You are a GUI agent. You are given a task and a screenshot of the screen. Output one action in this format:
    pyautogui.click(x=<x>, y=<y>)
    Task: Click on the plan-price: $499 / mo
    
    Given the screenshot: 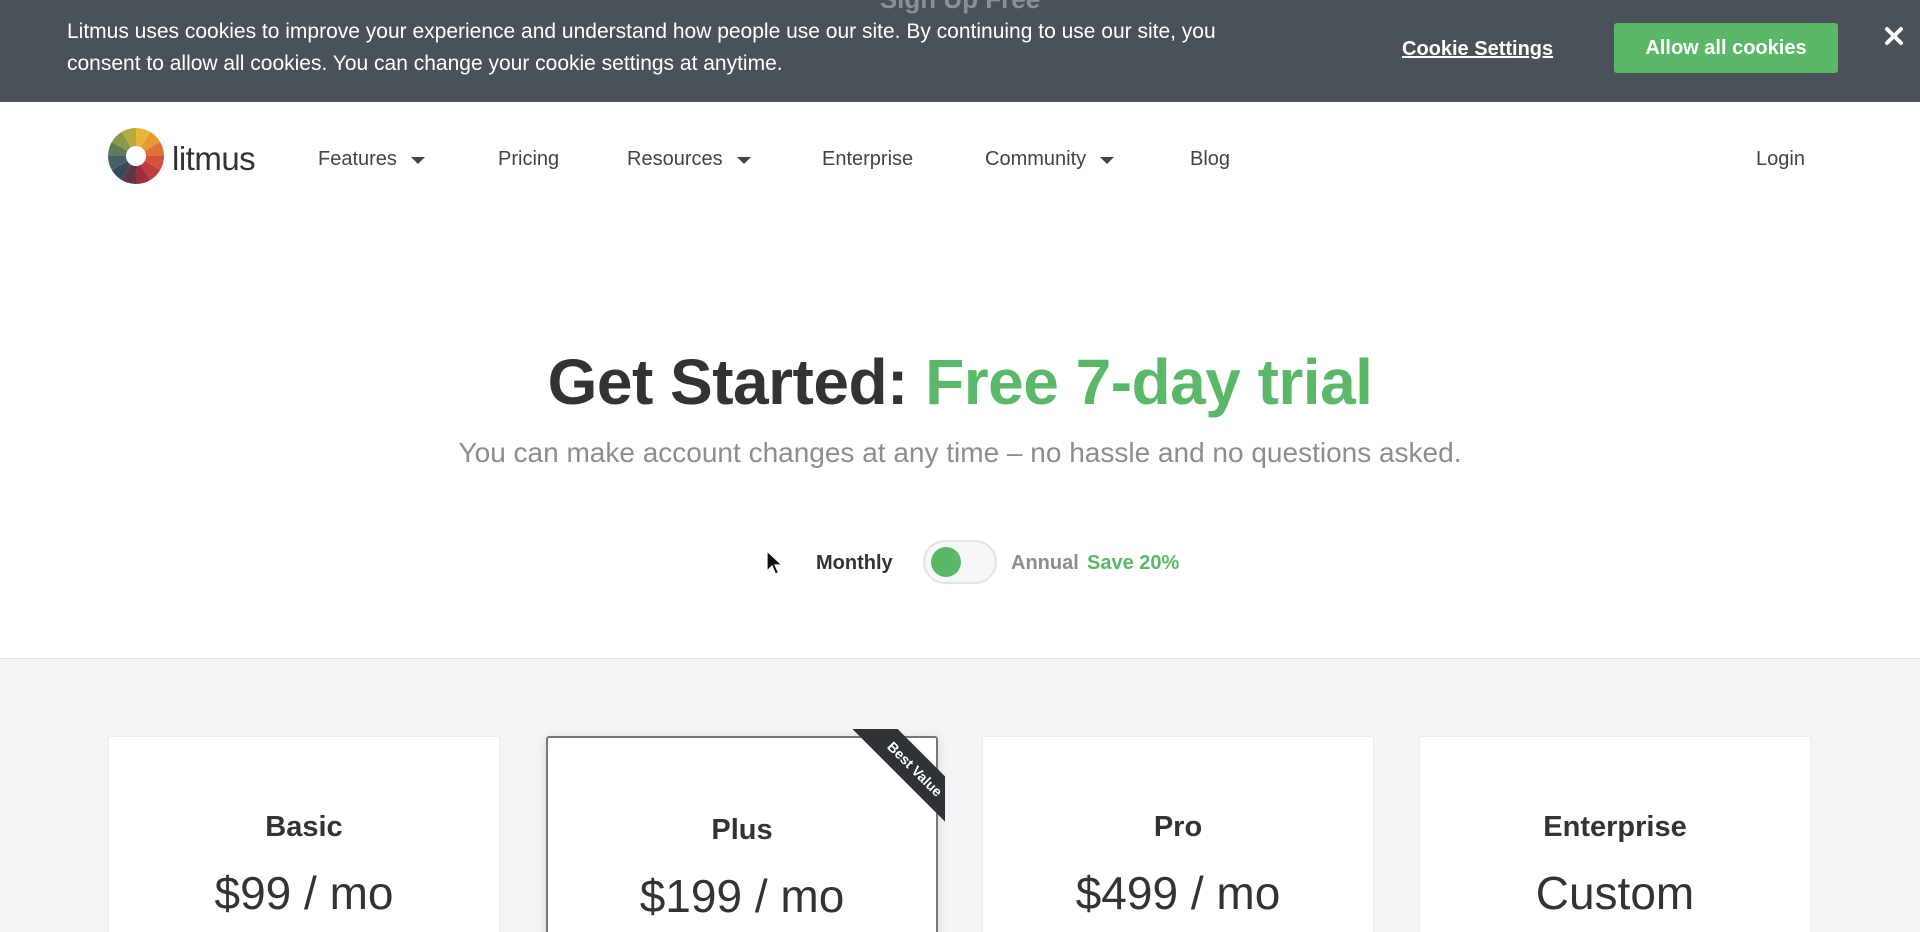 What is the action you would take?
    pyautogui.click(x=1178, y=893)
    